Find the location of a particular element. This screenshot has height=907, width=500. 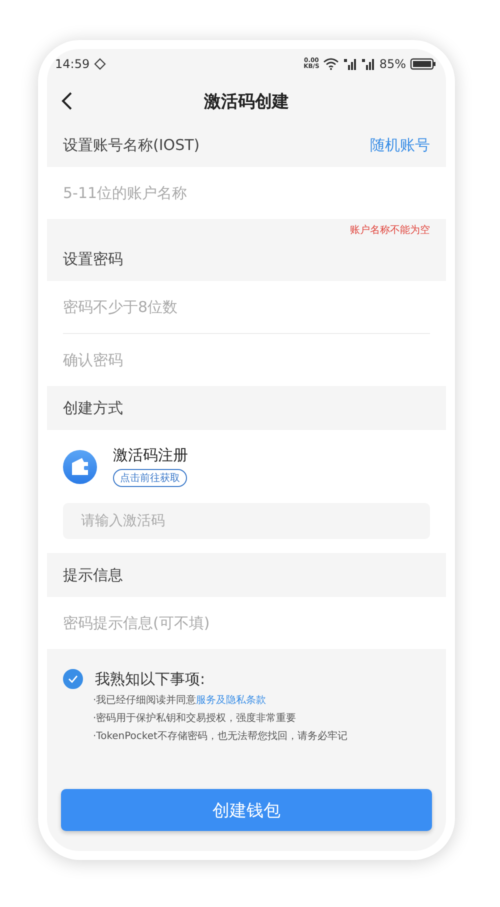

password-field: 密码不少于8位数 is located at coordinates (246, 307).